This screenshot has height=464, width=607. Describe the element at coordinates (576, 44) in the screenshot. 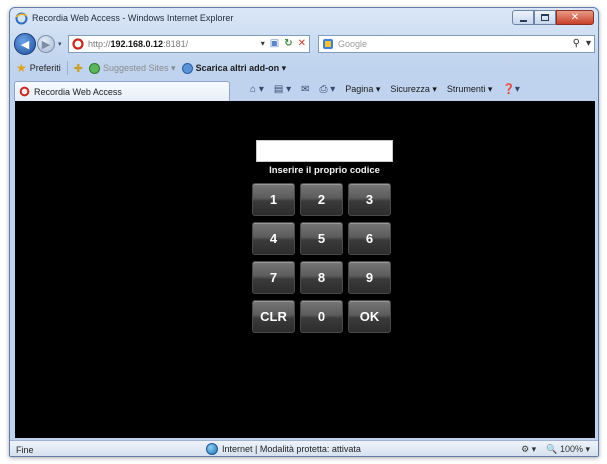

I see `search-icon: ⚲` at that location.